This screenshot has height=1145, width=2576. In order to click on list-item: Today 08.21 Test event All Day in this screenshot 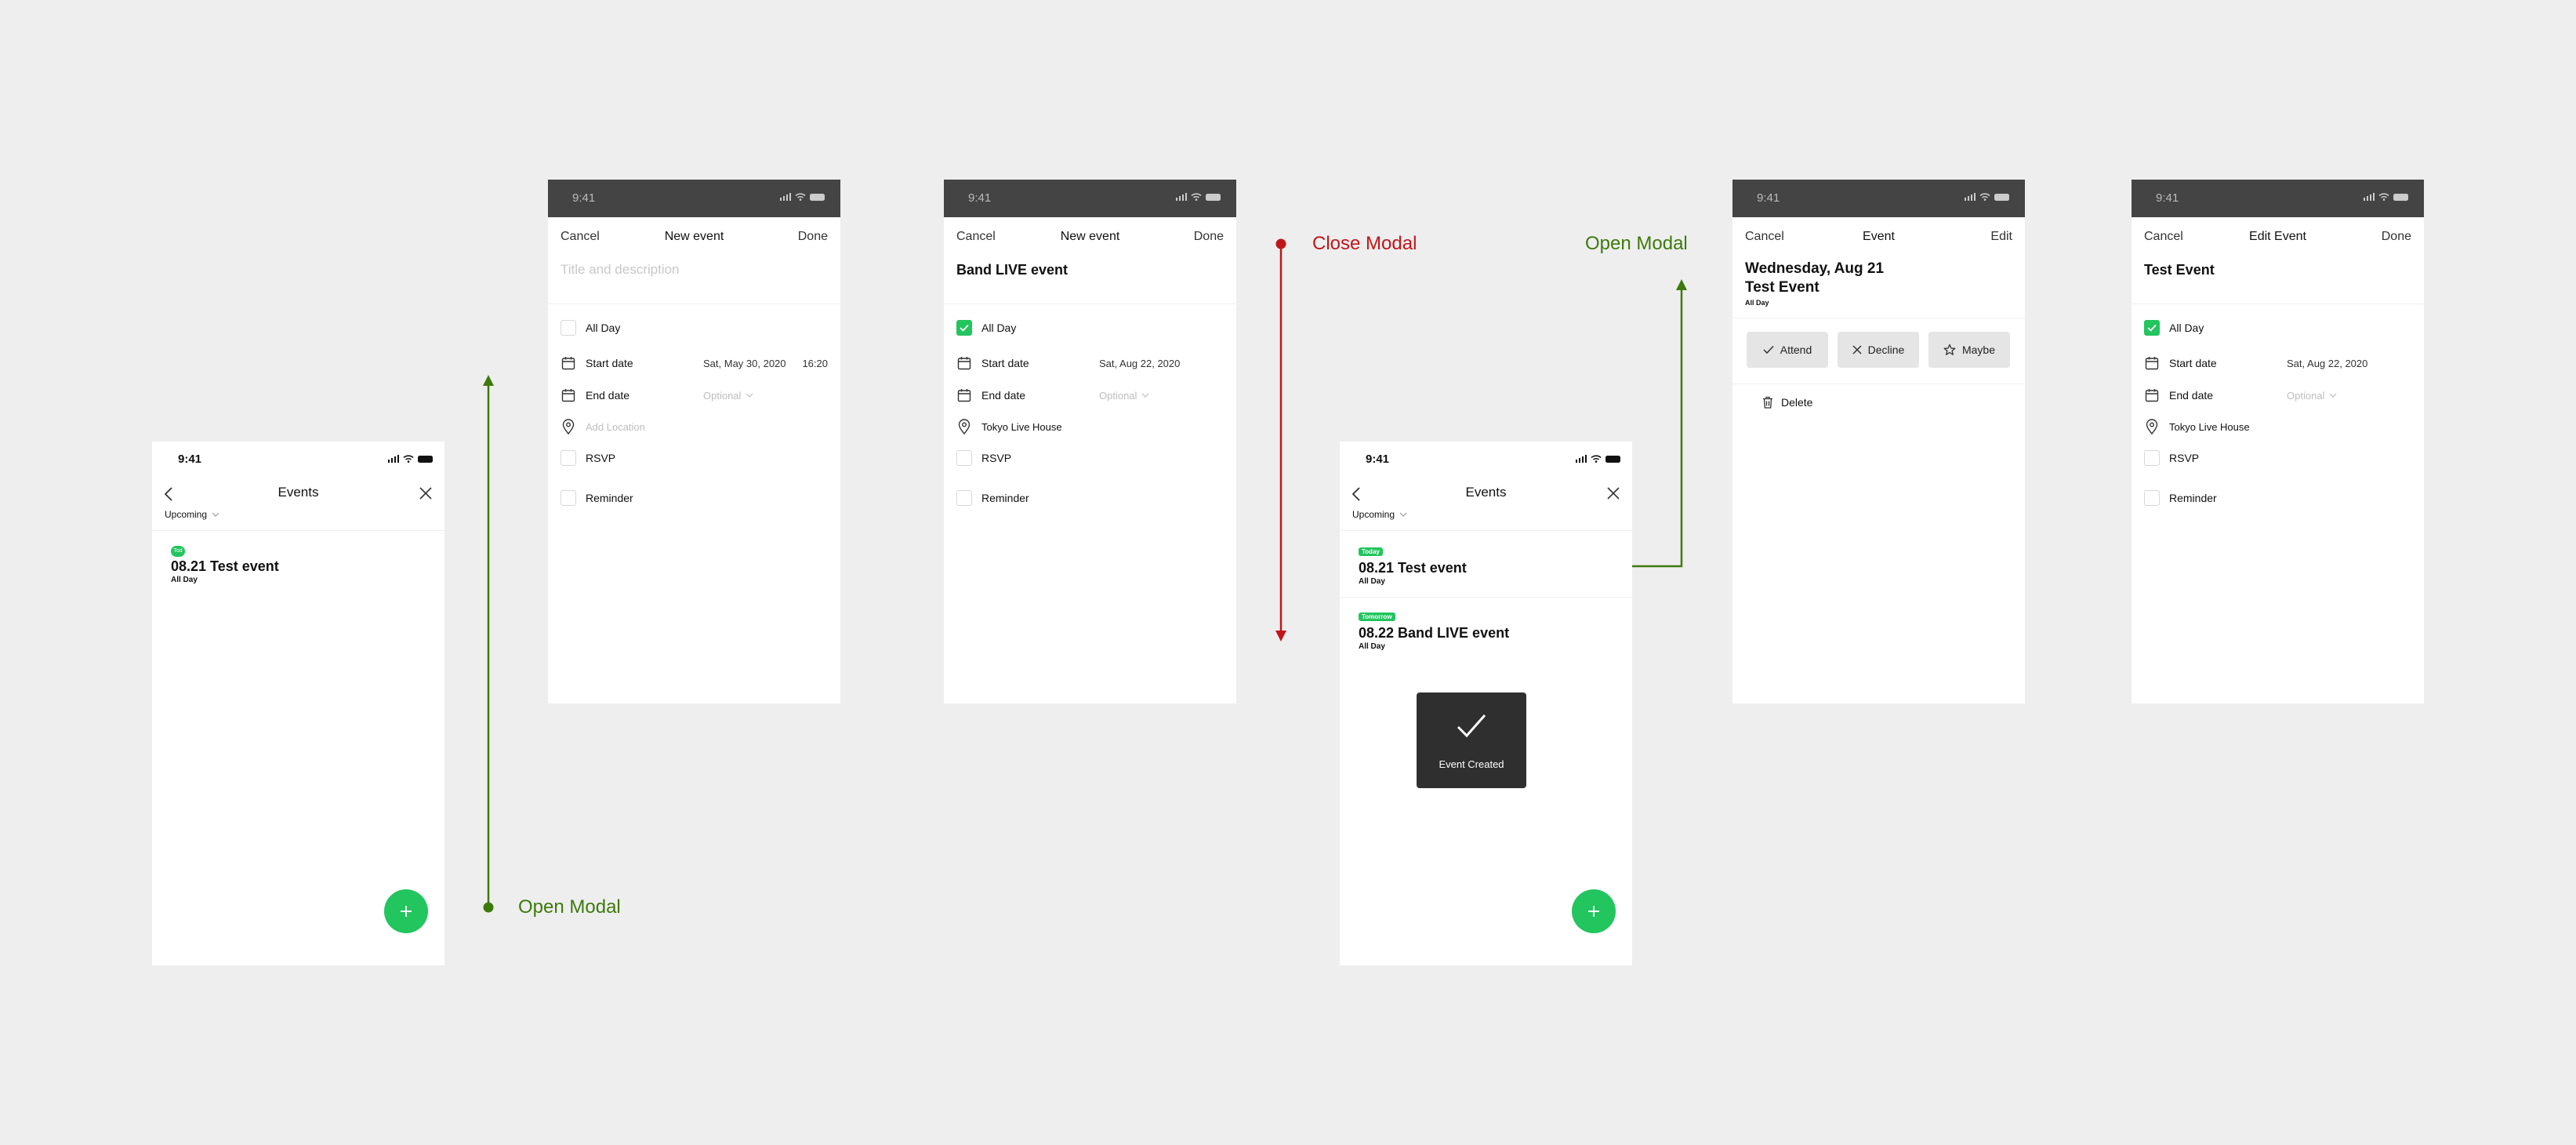, I will do `click(1413, 565)`.